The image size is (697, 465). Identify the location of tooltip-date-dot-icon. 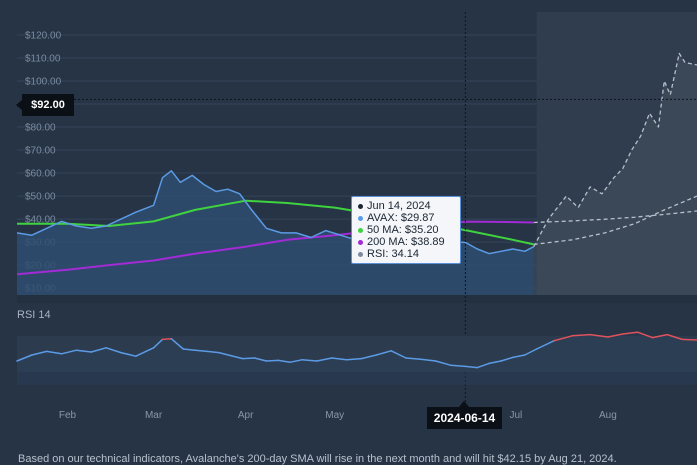
(360, 206).